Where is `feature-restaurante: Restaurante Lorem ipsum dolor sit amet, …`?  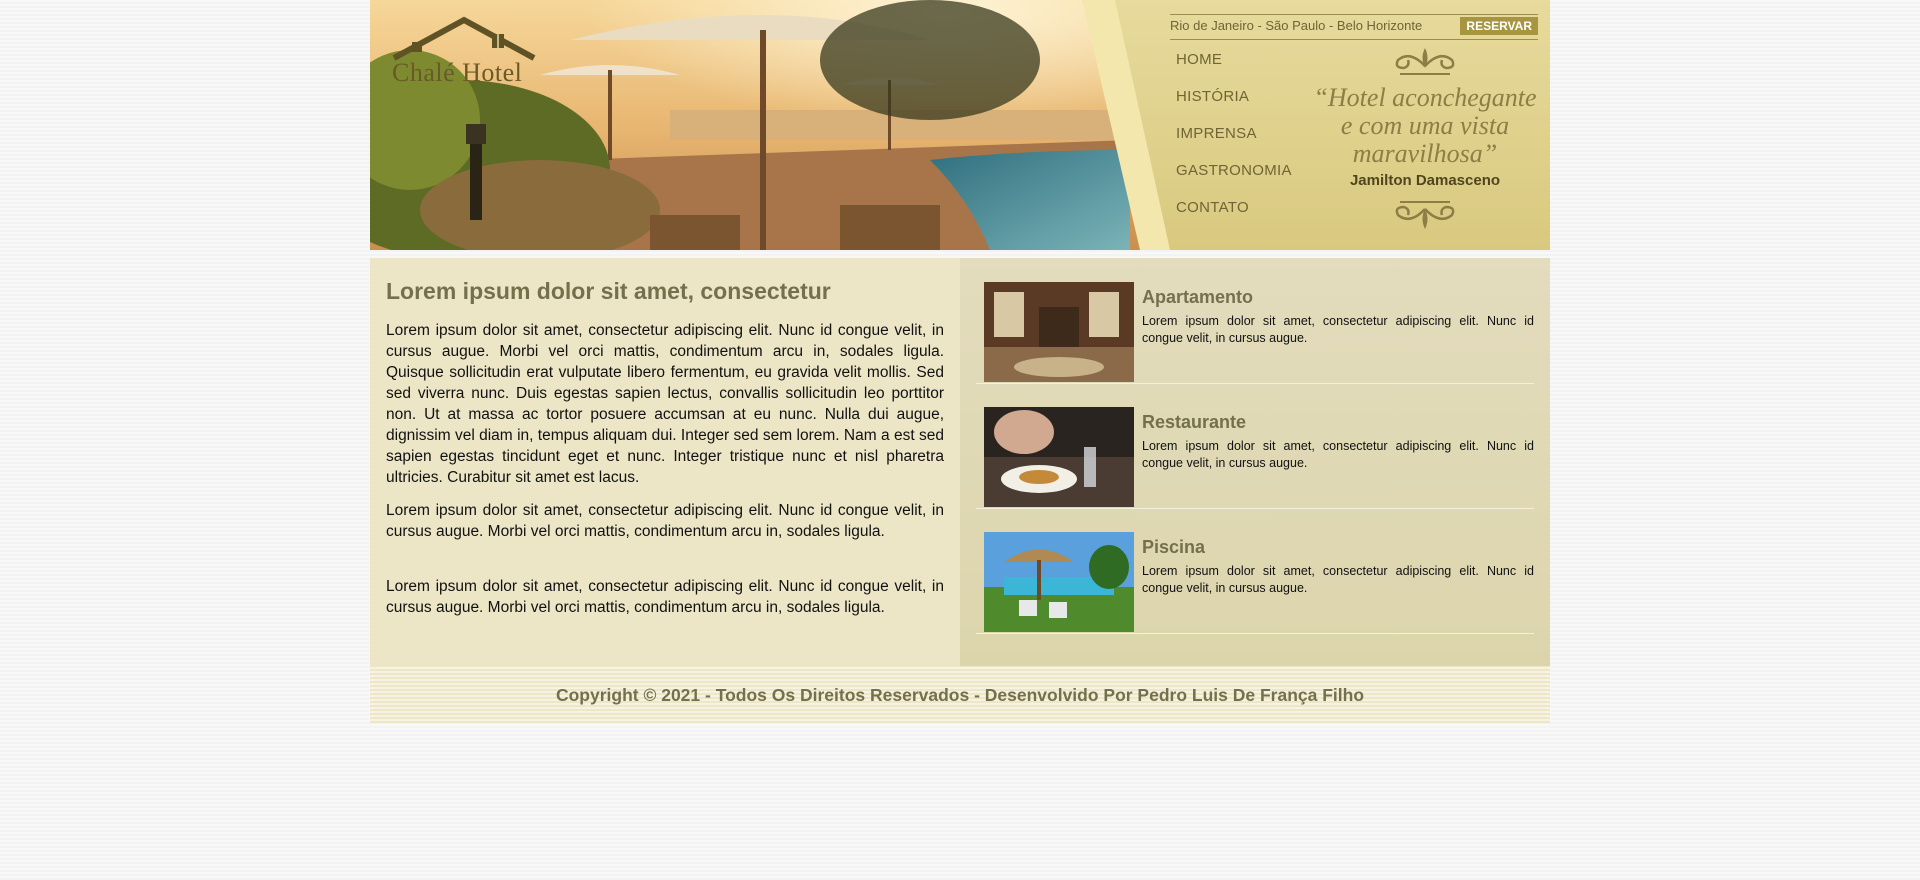 feature-restaurante: Restaurante Lorem ipsum dolor sit amet, … is located at coordinates (1255, 446).